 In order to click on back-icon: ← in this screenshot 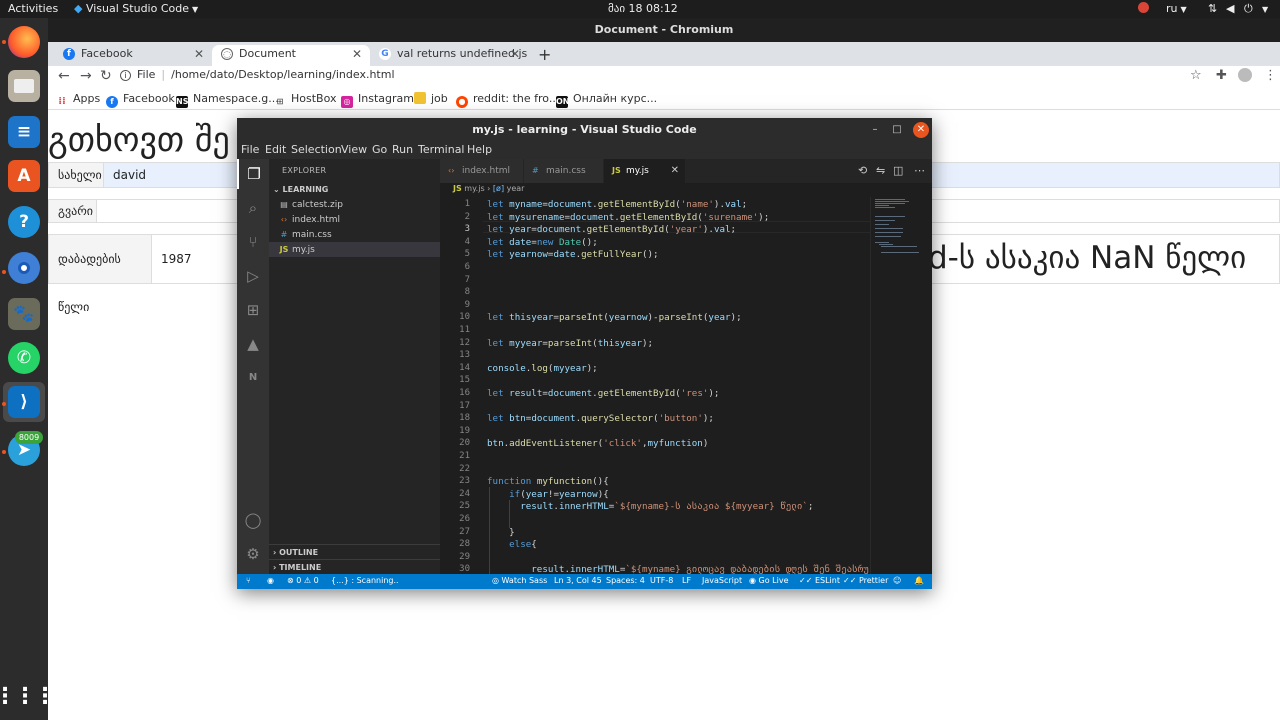, I will do `click(64, 76)`.